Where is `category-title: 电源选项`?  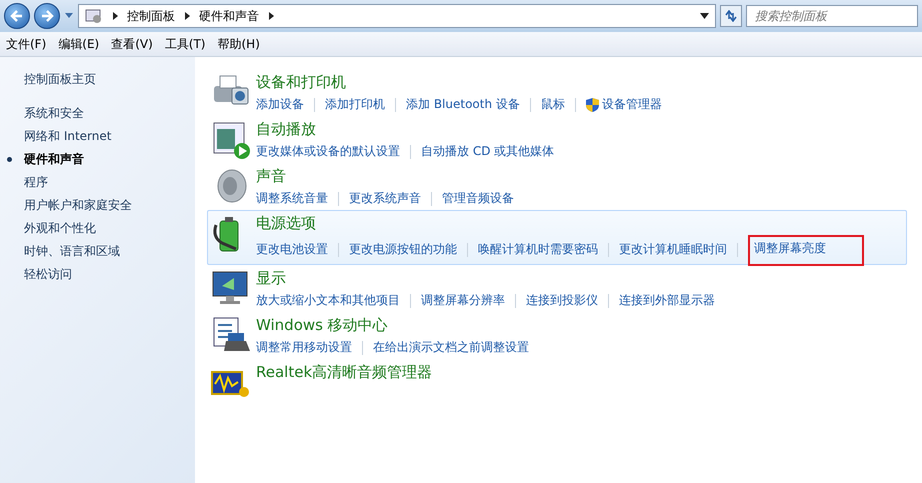 category-title: 电源选项 is located at coordinates (560, 223).